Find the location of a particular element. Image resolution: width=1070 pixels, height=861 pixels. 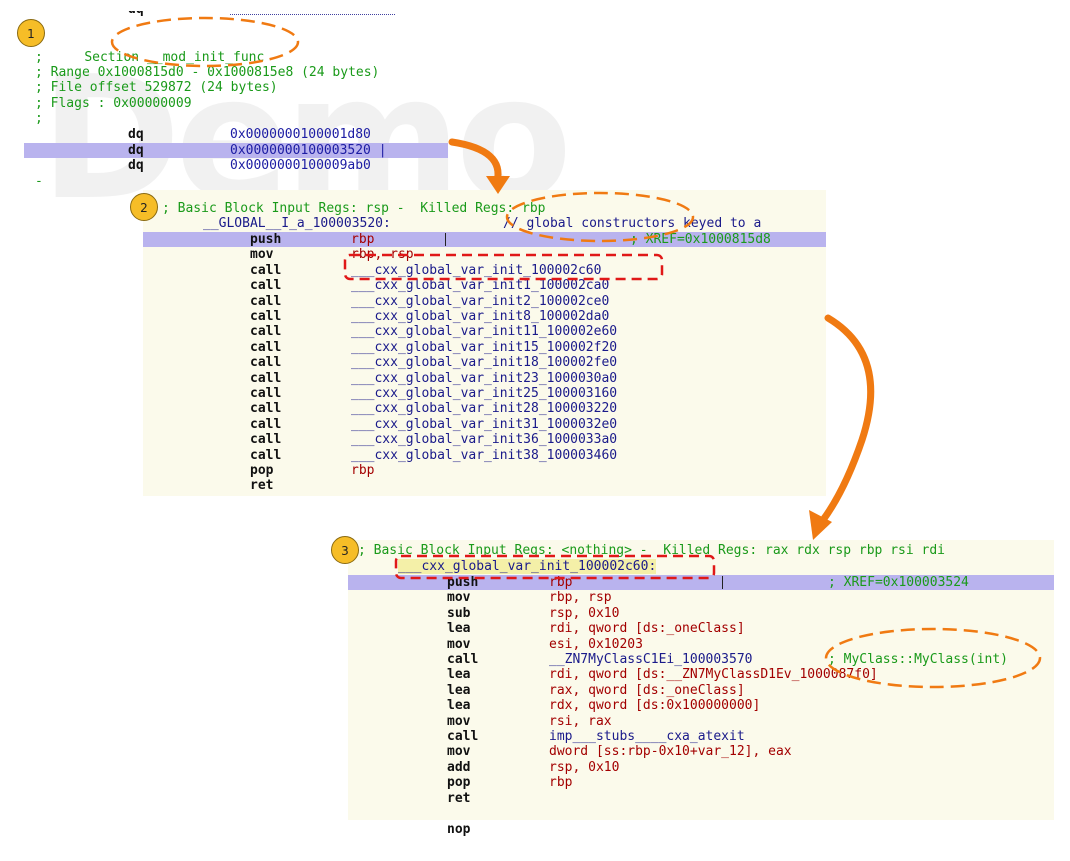

instruction-operands: ___cxx_global_var_init_100002c60 is located at coordinates (476, 270).